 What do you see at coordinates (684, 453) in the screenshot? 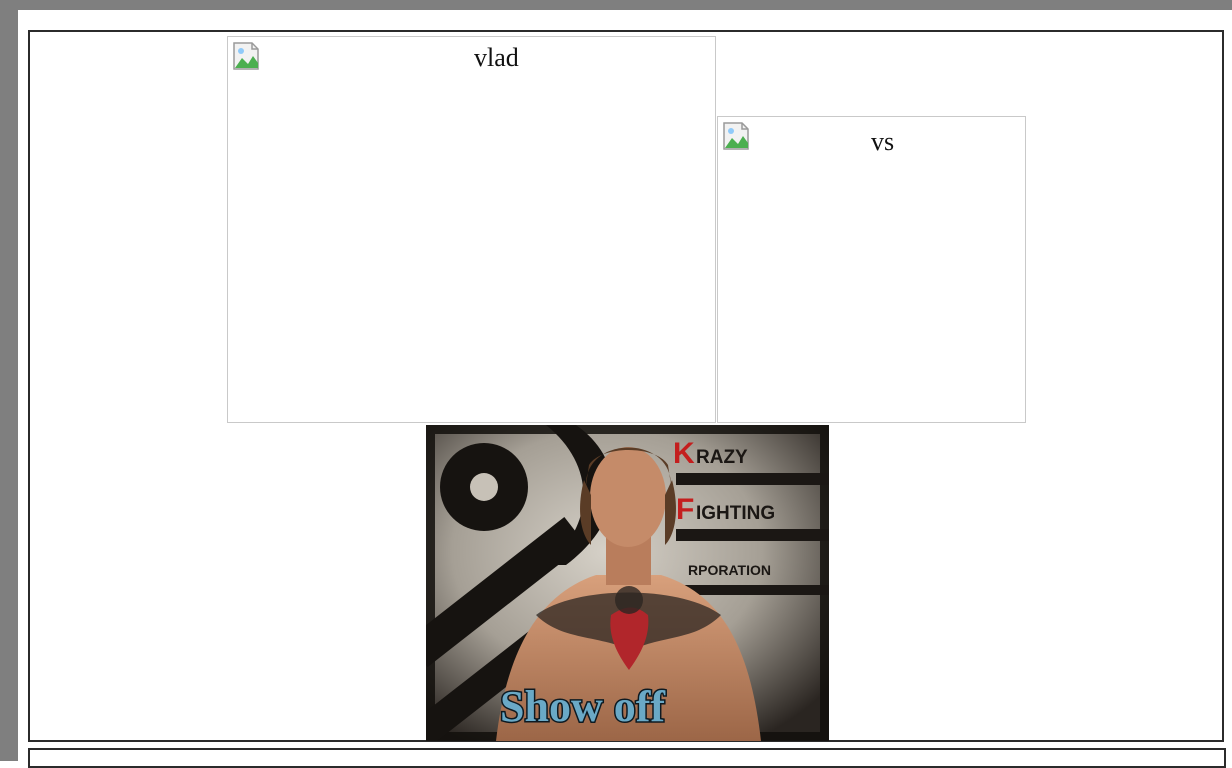
I see `brand-k-letter: K` at bounding box center [684, 453].